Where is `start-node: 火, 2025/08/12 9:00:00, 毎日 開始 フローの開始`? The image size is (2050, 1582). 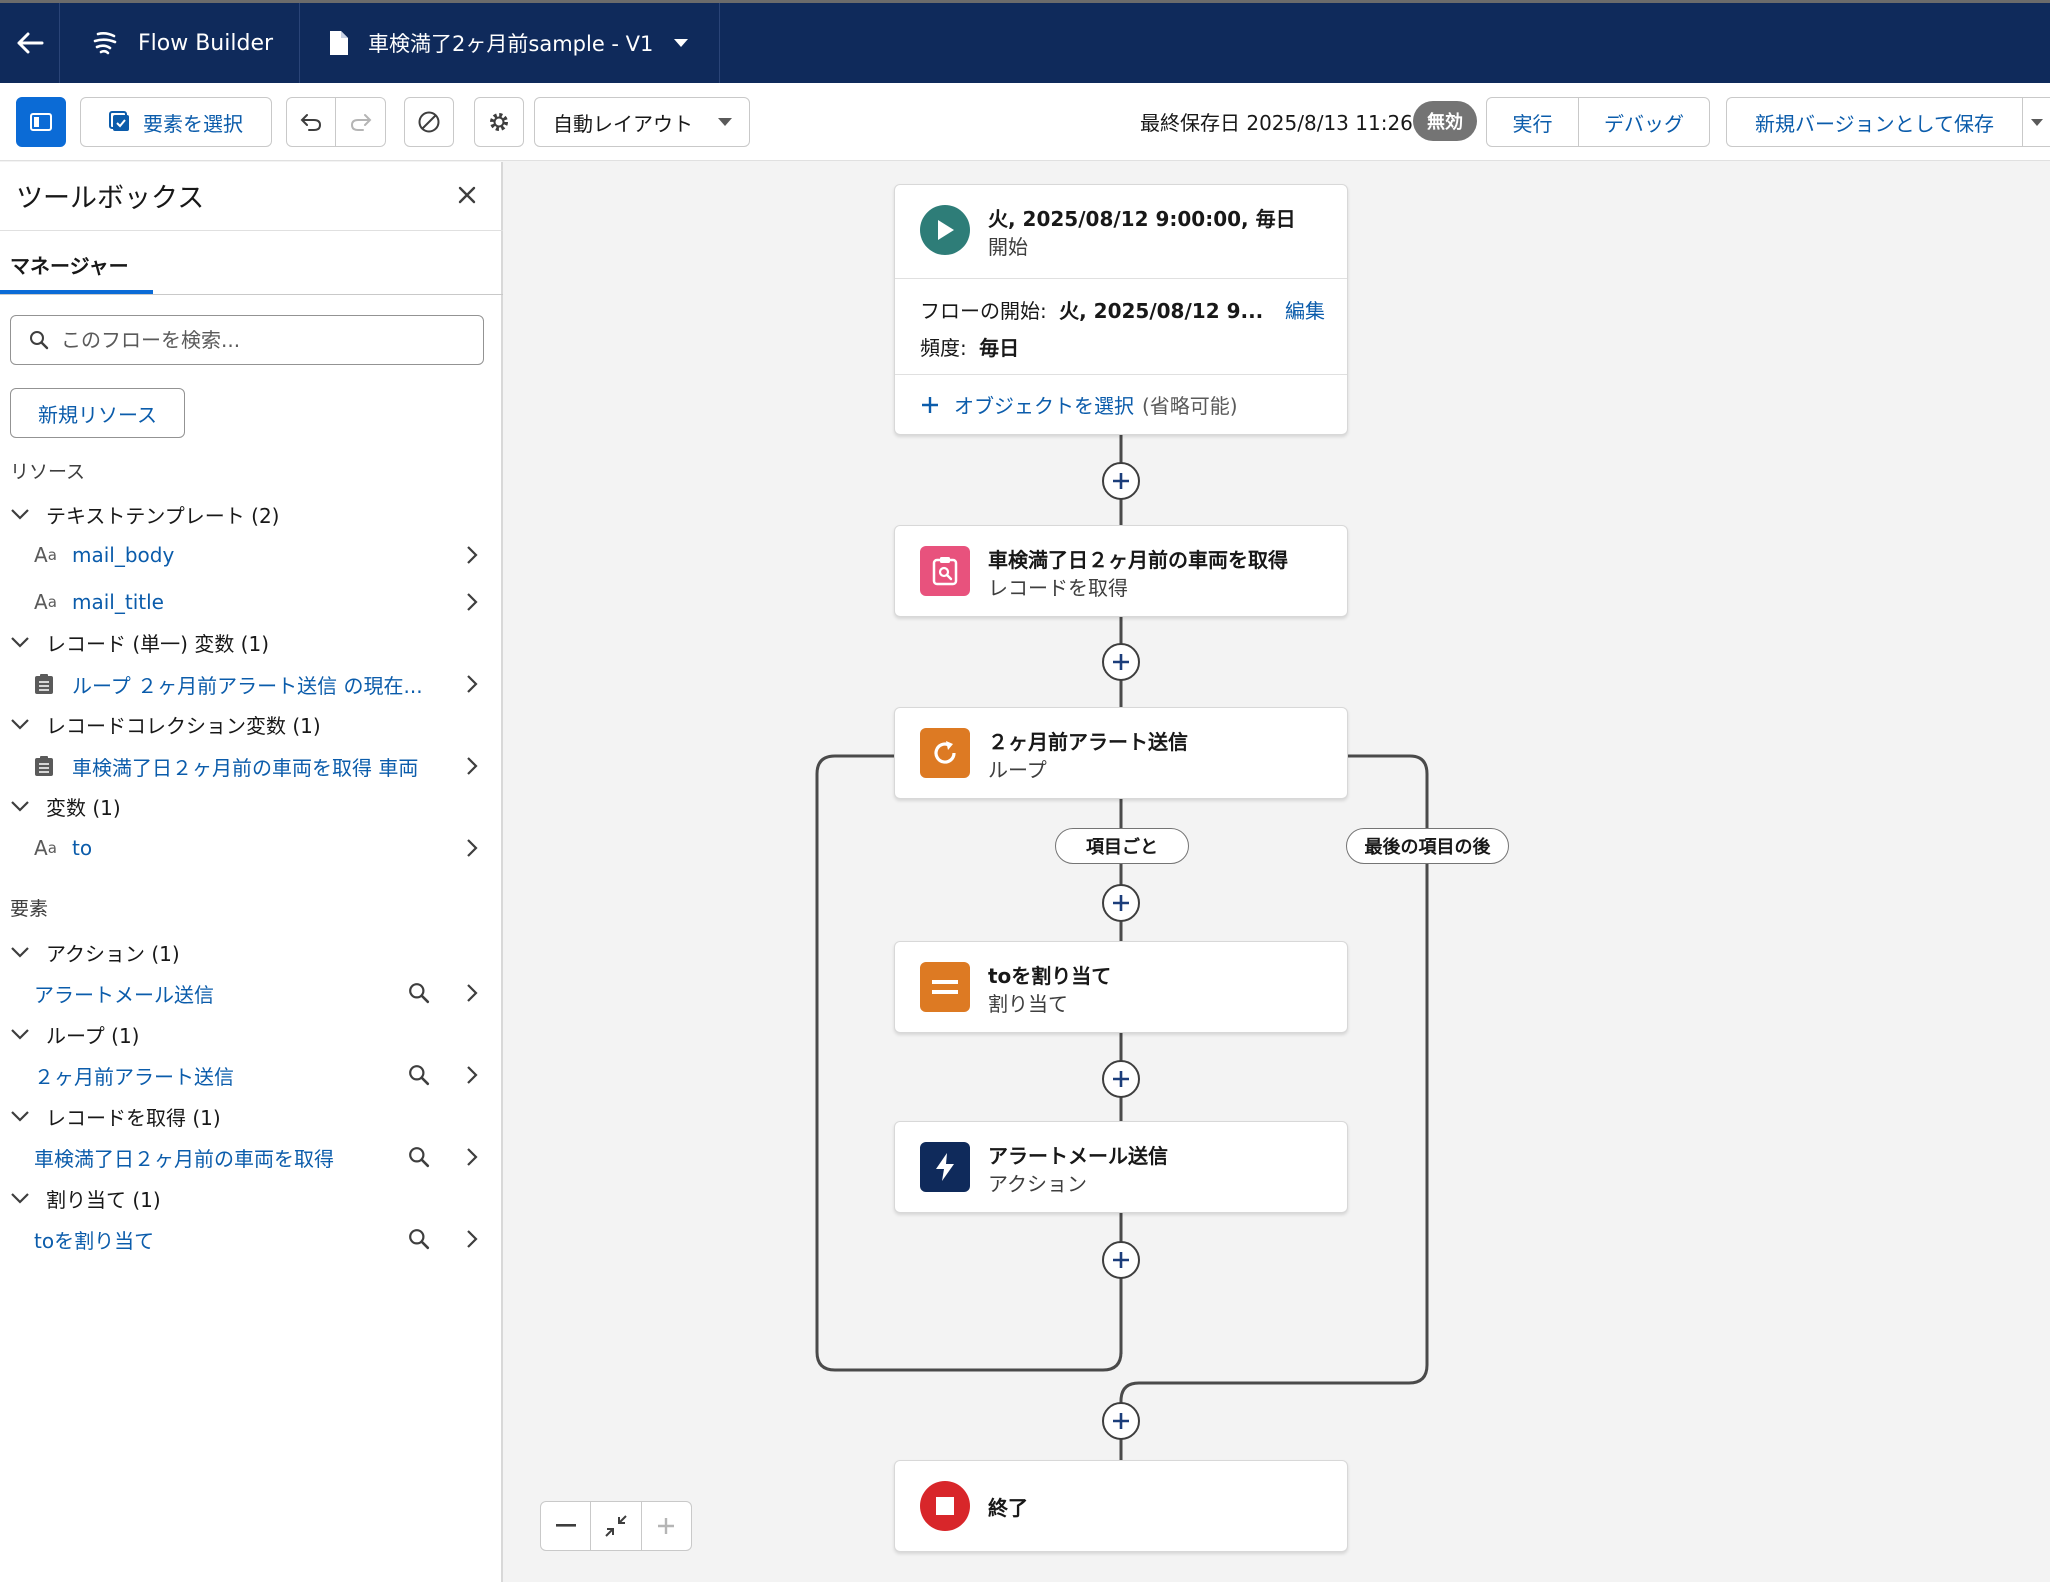 start-node: 火, 2025/08/12 9:00:00, 毎日 開始 フローの開始 is located at coordinates (1121, 309).